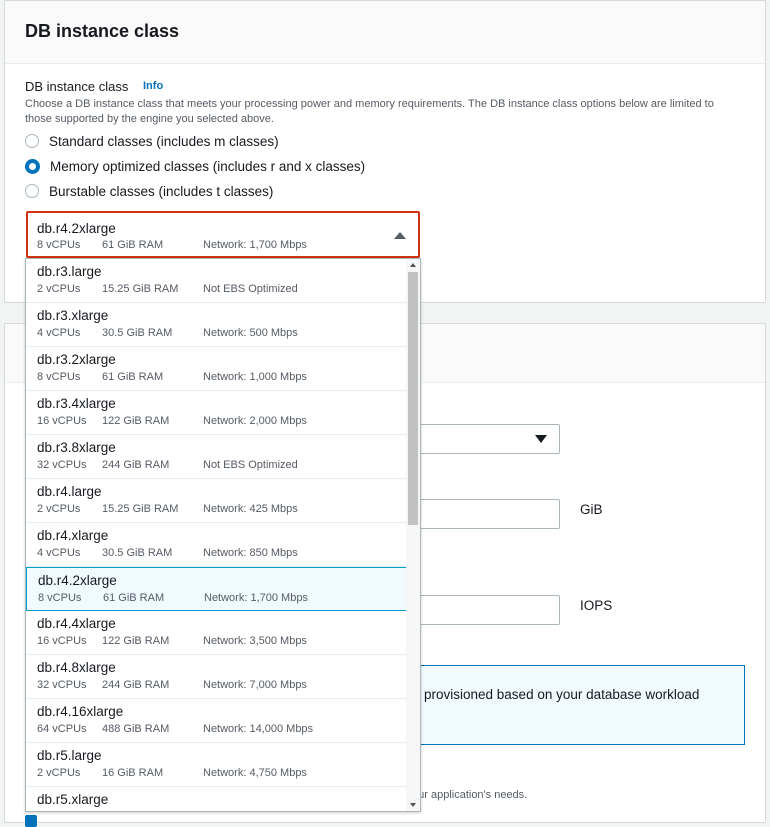  What do you see at coordinates (172, 245) in the screenshot?
I see `selected-class-specs: 8 vCPUs 61 GiB RAM Network: 1,700 Mbps` at bounding box center [172, 245].